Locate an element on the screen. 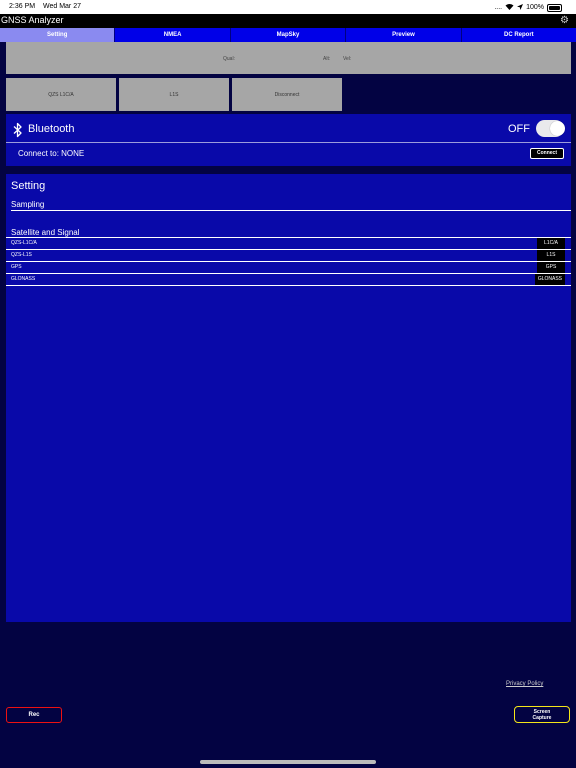  rec-button: Rec is located at coordinates (34, 715).